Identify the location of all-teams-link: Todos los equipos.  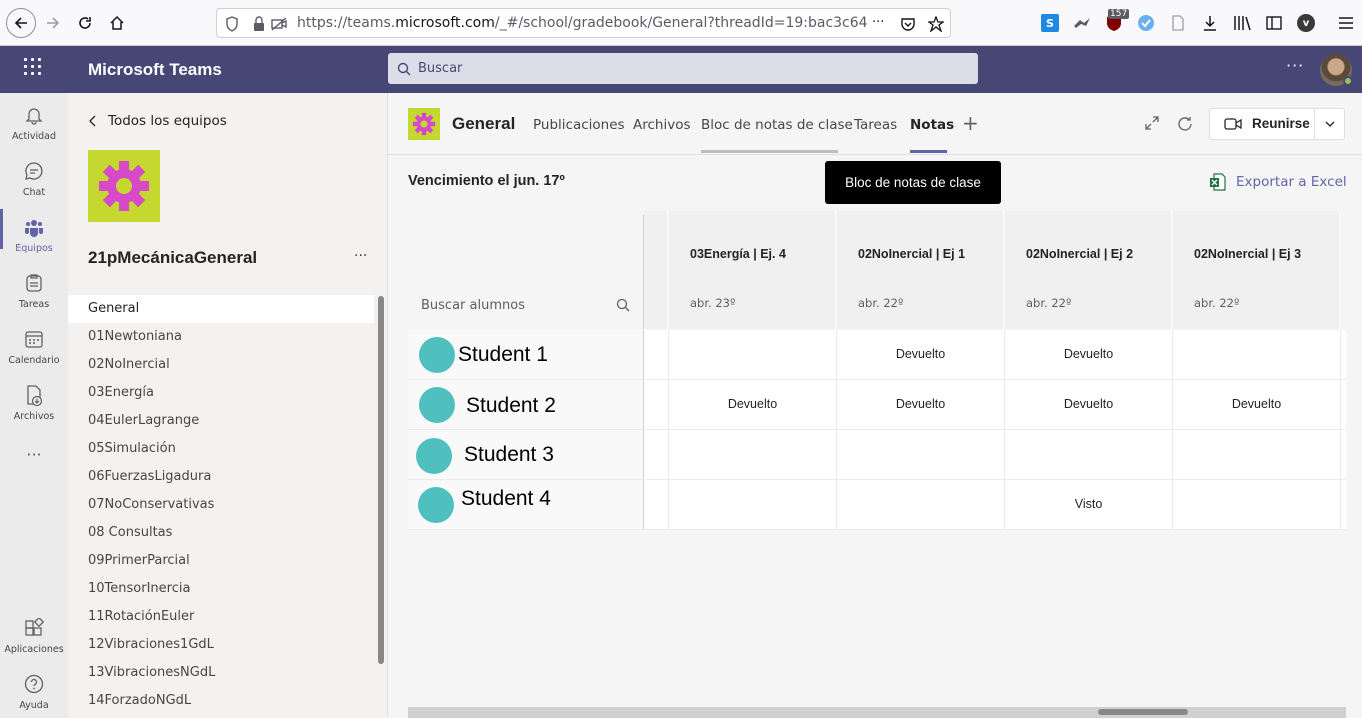
(157, 121).